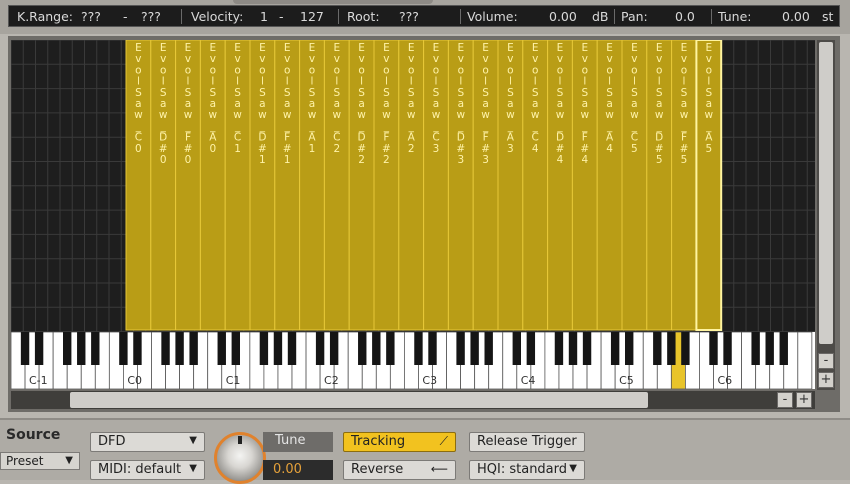 This screenshot has height=484, width=850. Describe the element at coordinates (147, 470) in the screenshot. I see `midi-dropdown: MIDI: default ▼` at that location.